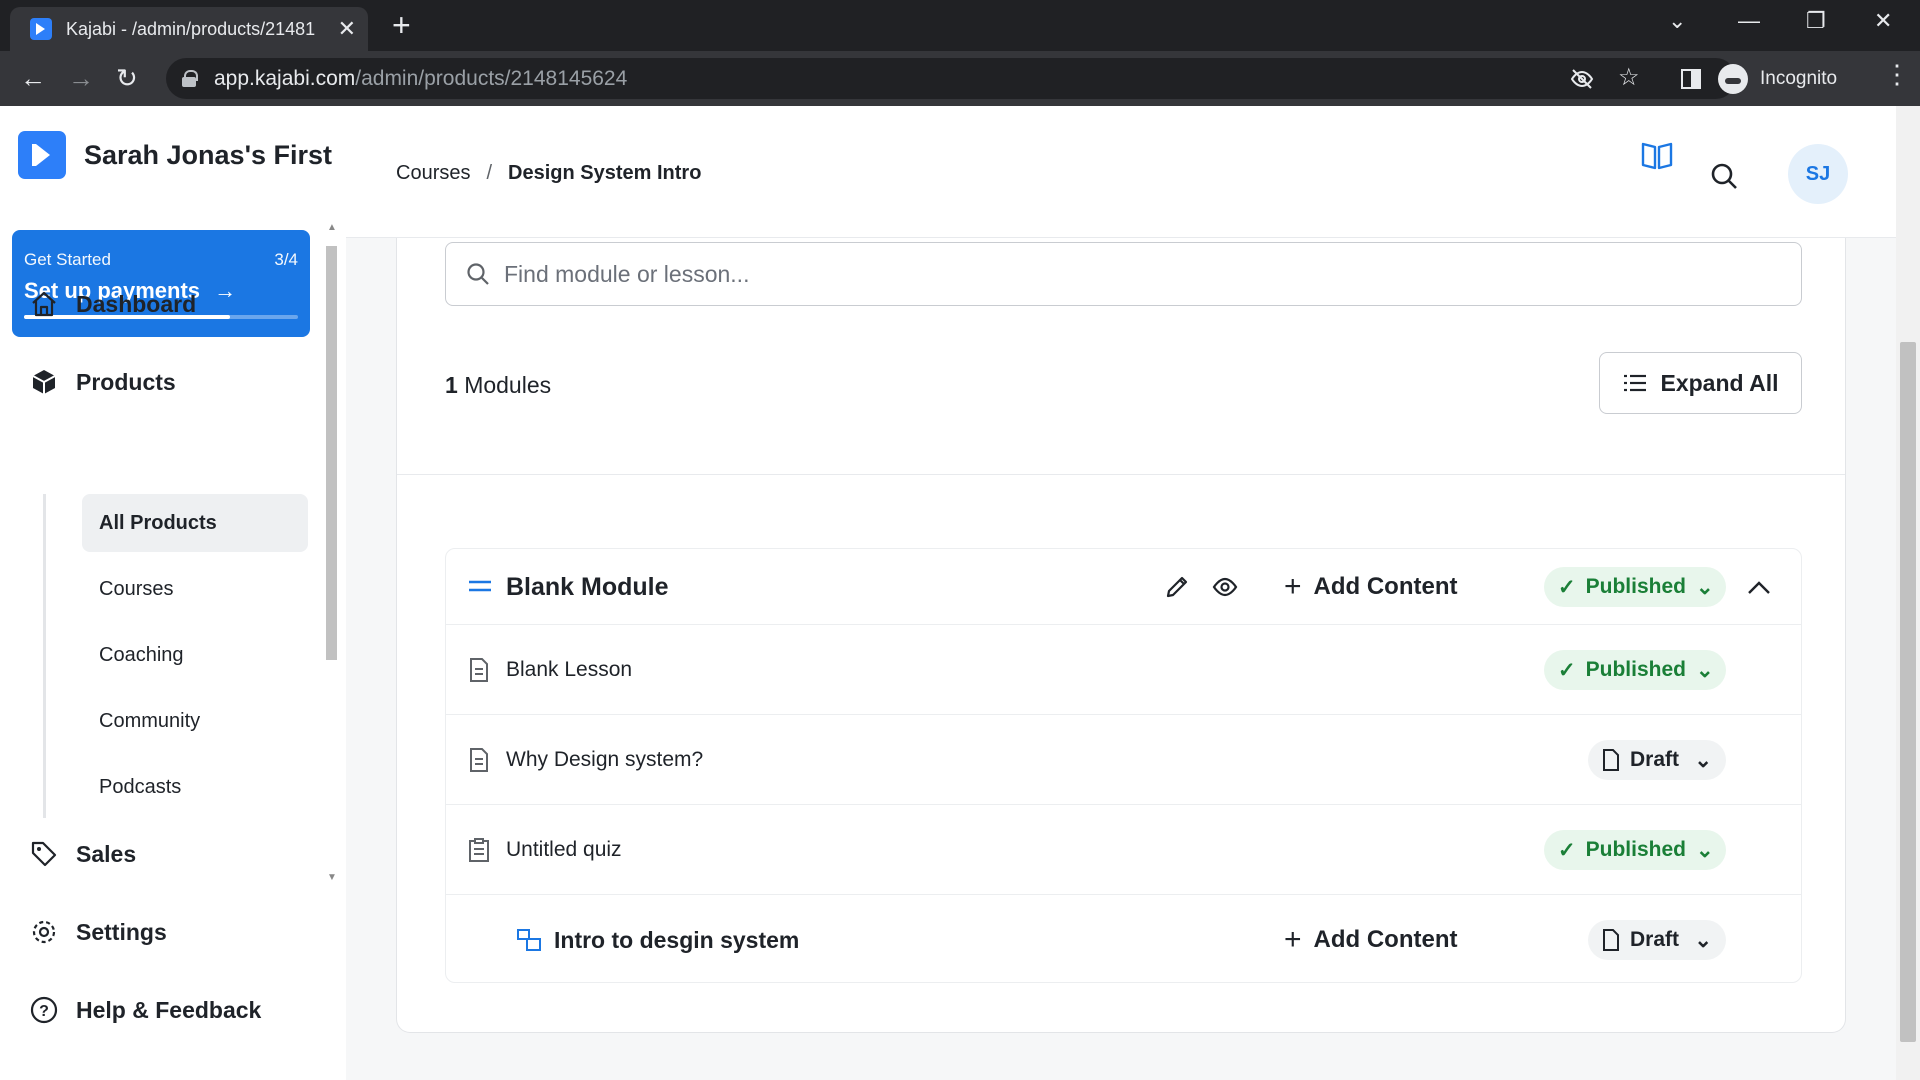 The width and height of the screenshot is (1920, 1080). Describe the element at coordinates (1629, 77) in the screenshot. I see `bookmark-star-icon: ☆` at that location.